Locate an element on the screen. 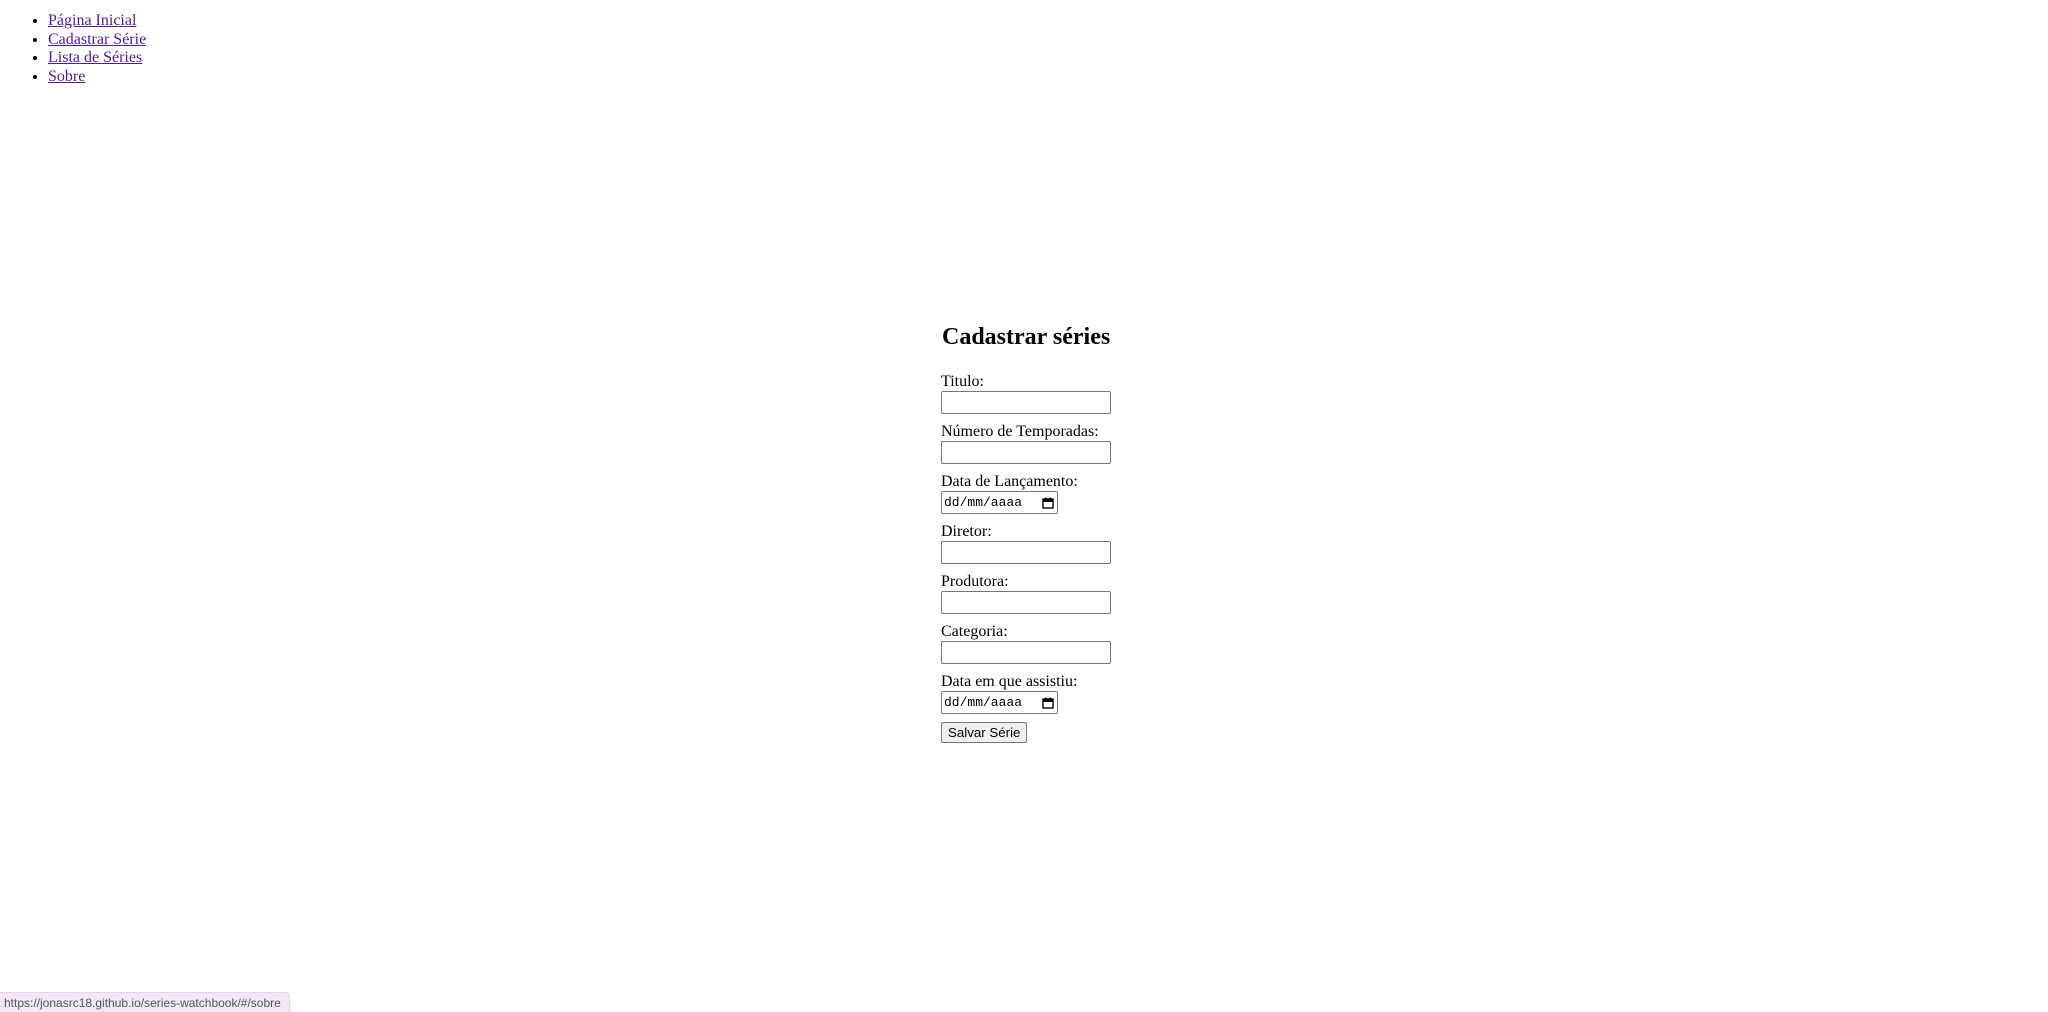  field-categoria: Categoria: is located at coordinates (1041, 643).